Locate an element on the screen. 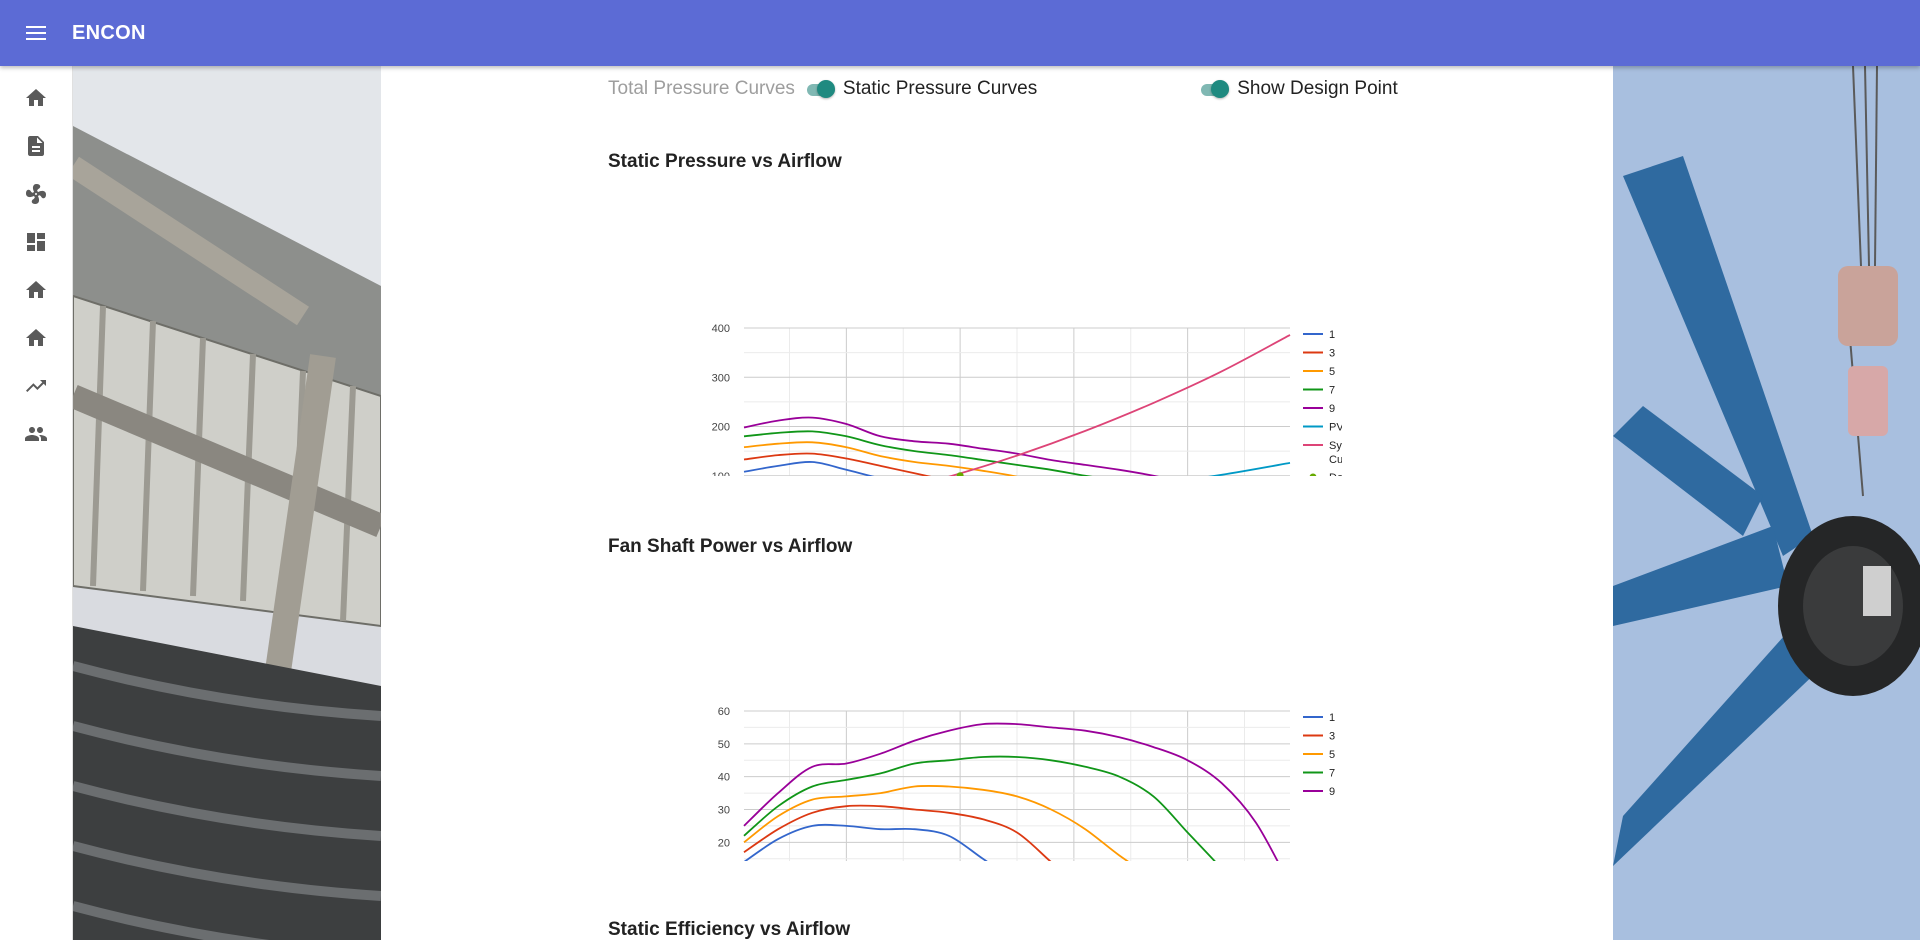 Image resolution: width=1920 pixels, height=940 pixels. chart-grid is located at coordinates (1017, 785).